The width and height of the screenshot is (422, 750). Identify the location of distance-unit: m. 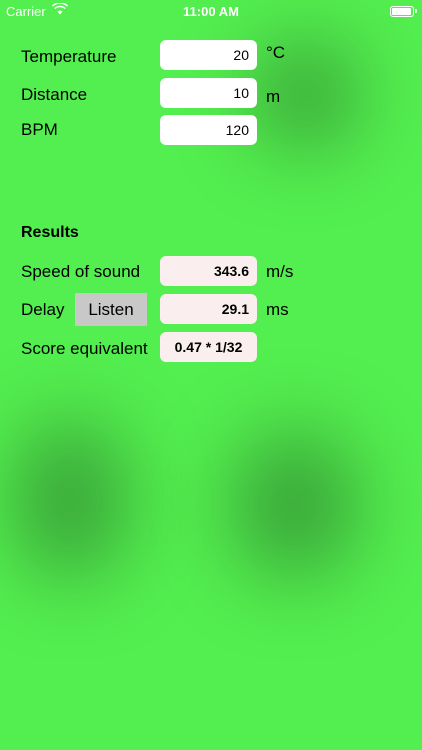
(273, 96).